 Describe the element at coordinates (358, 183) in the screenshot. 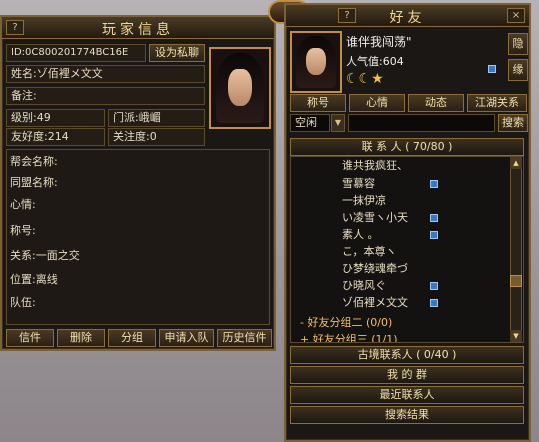

I see `contact-name: 雪慕容` at that location.